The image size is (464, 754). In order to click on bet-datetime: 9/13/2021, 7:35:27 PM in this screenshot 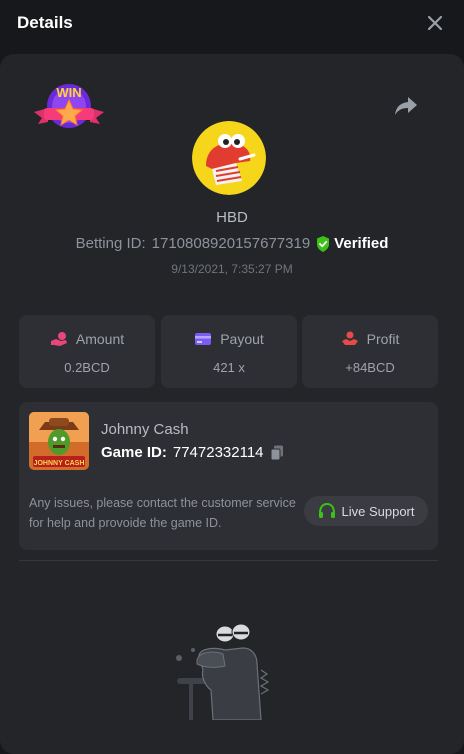, I will do `click(232, 269)`.